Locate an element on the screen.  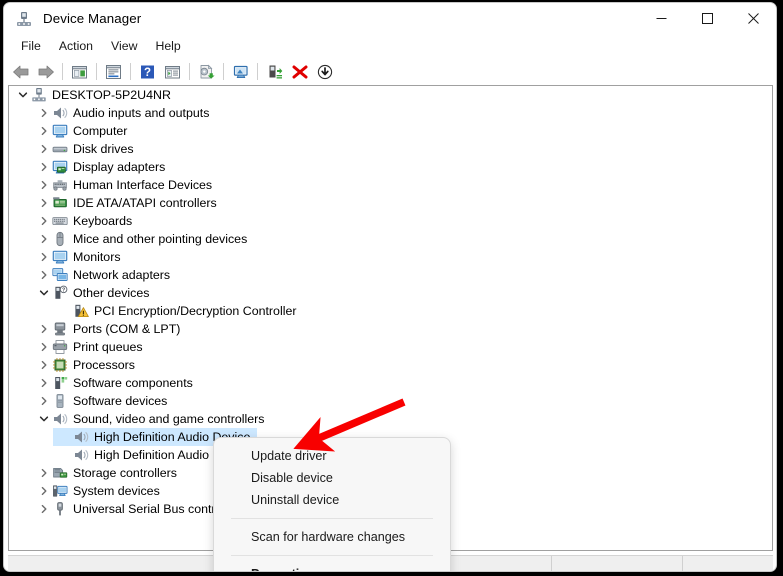
tree-item: Human Interface Devices is located at coordinates (390, 185).